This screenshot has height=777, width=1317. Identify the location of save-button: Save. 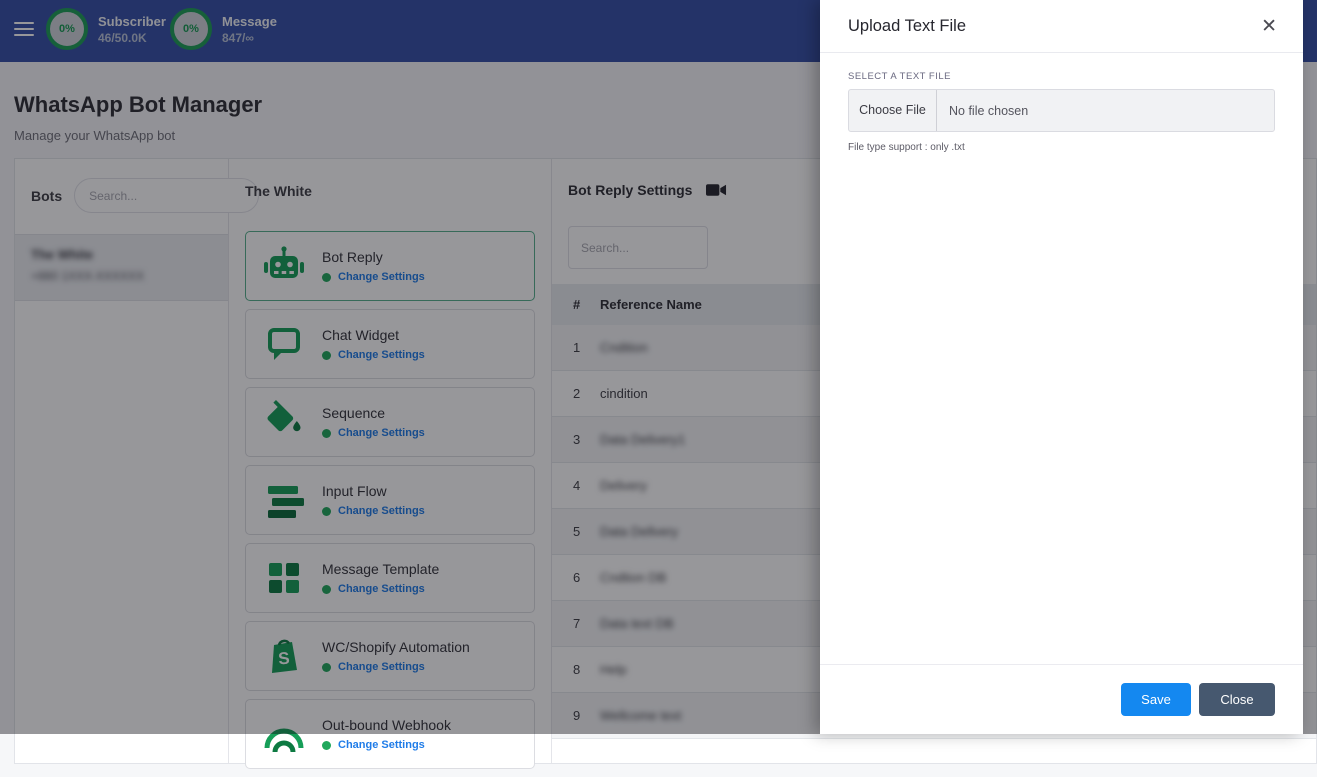
(1156, 699).